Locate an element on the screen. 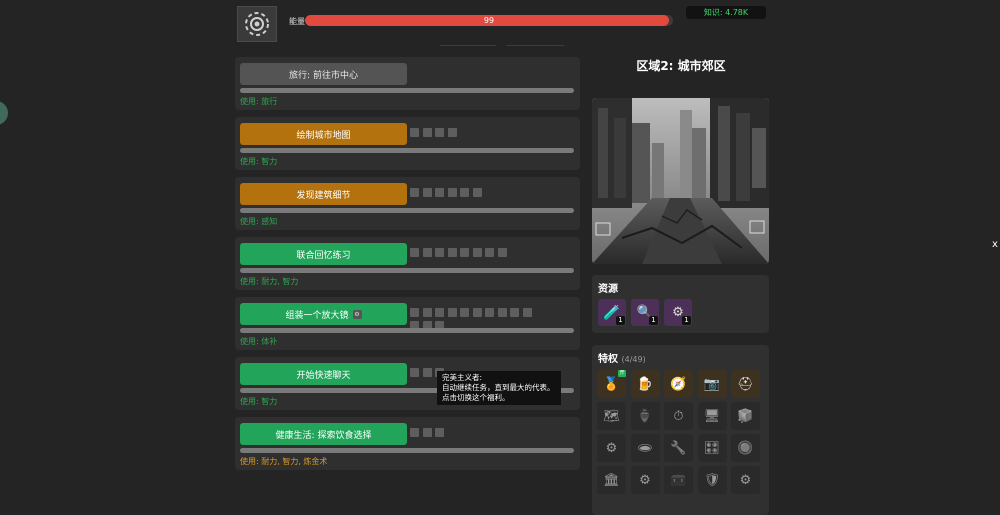  tool-icon: ⚙ is located at coordinates (357, 314).